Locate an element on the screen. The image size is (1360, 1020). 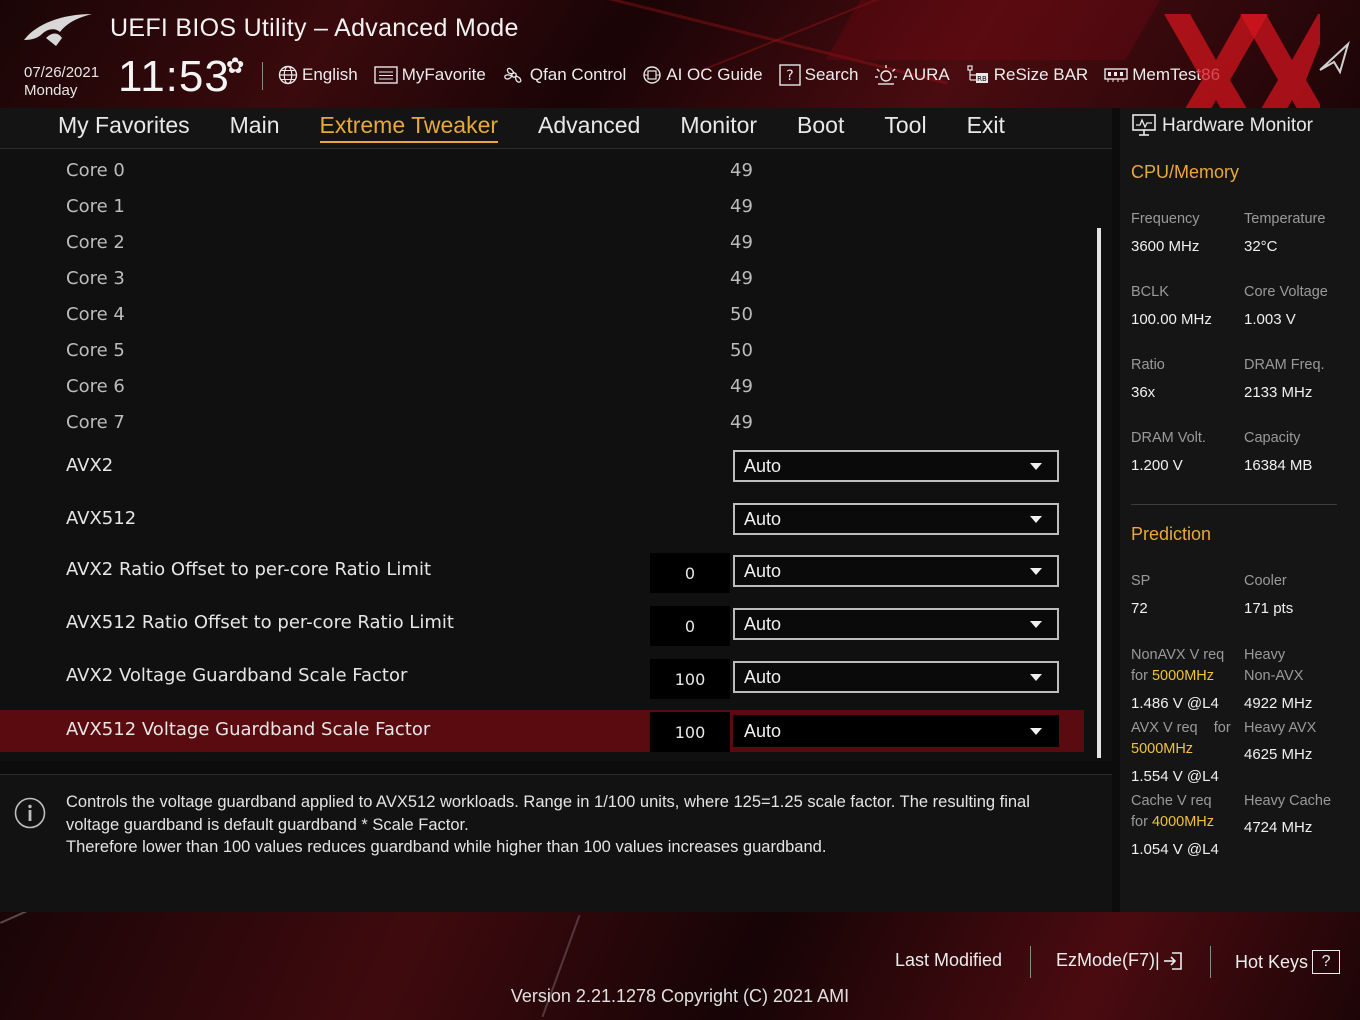
resize-bar-icon: RB is located at coordinates (977, 74).